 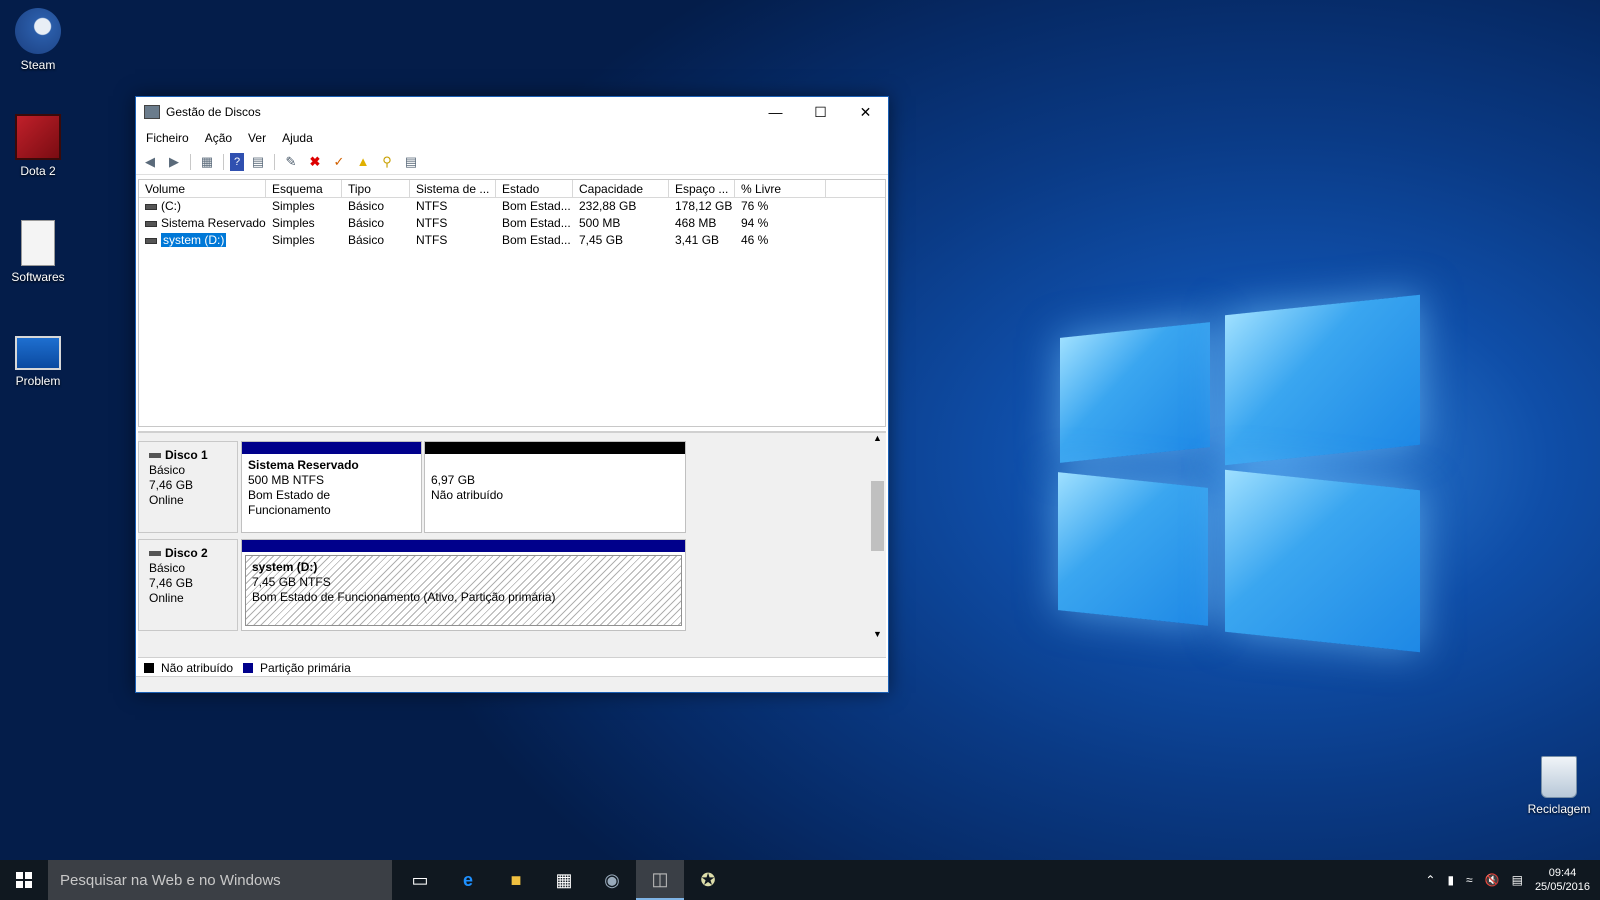 What do you see at coordinates (376, 188) in the screenshot?
I see `column-header-tipo: Tipo` at bounding box center [376, 188].